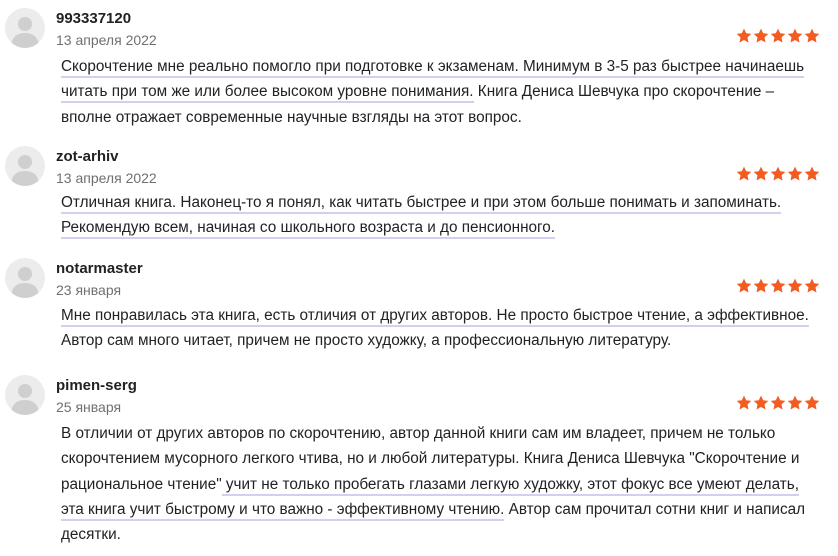 Image resolution: width=838 pixels, height=556 pixels. What do you see at coordinates (99, 268) in the screenshot?
I see `review-author: notarmaster` at bounding box center [99, 268].